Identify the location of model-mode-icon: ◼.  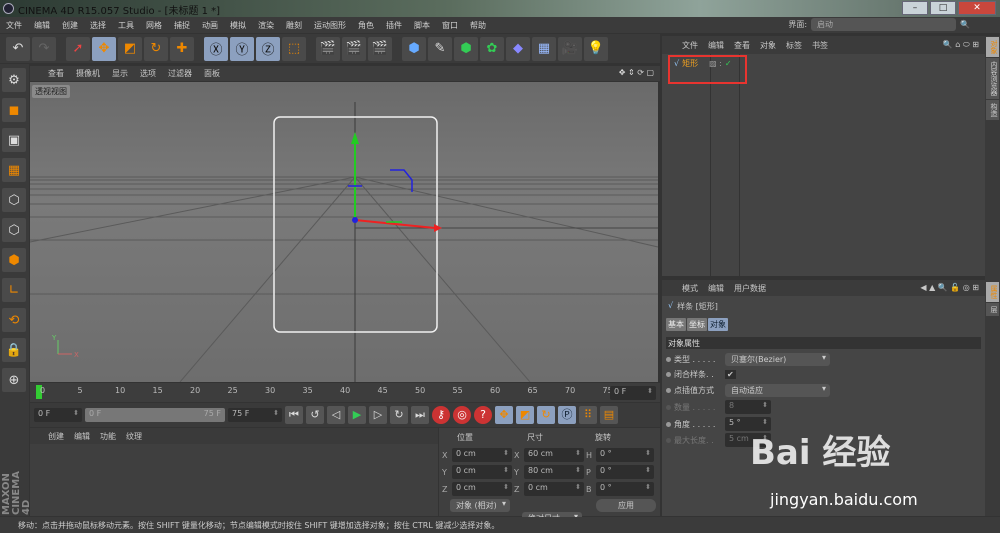
(14, 110).